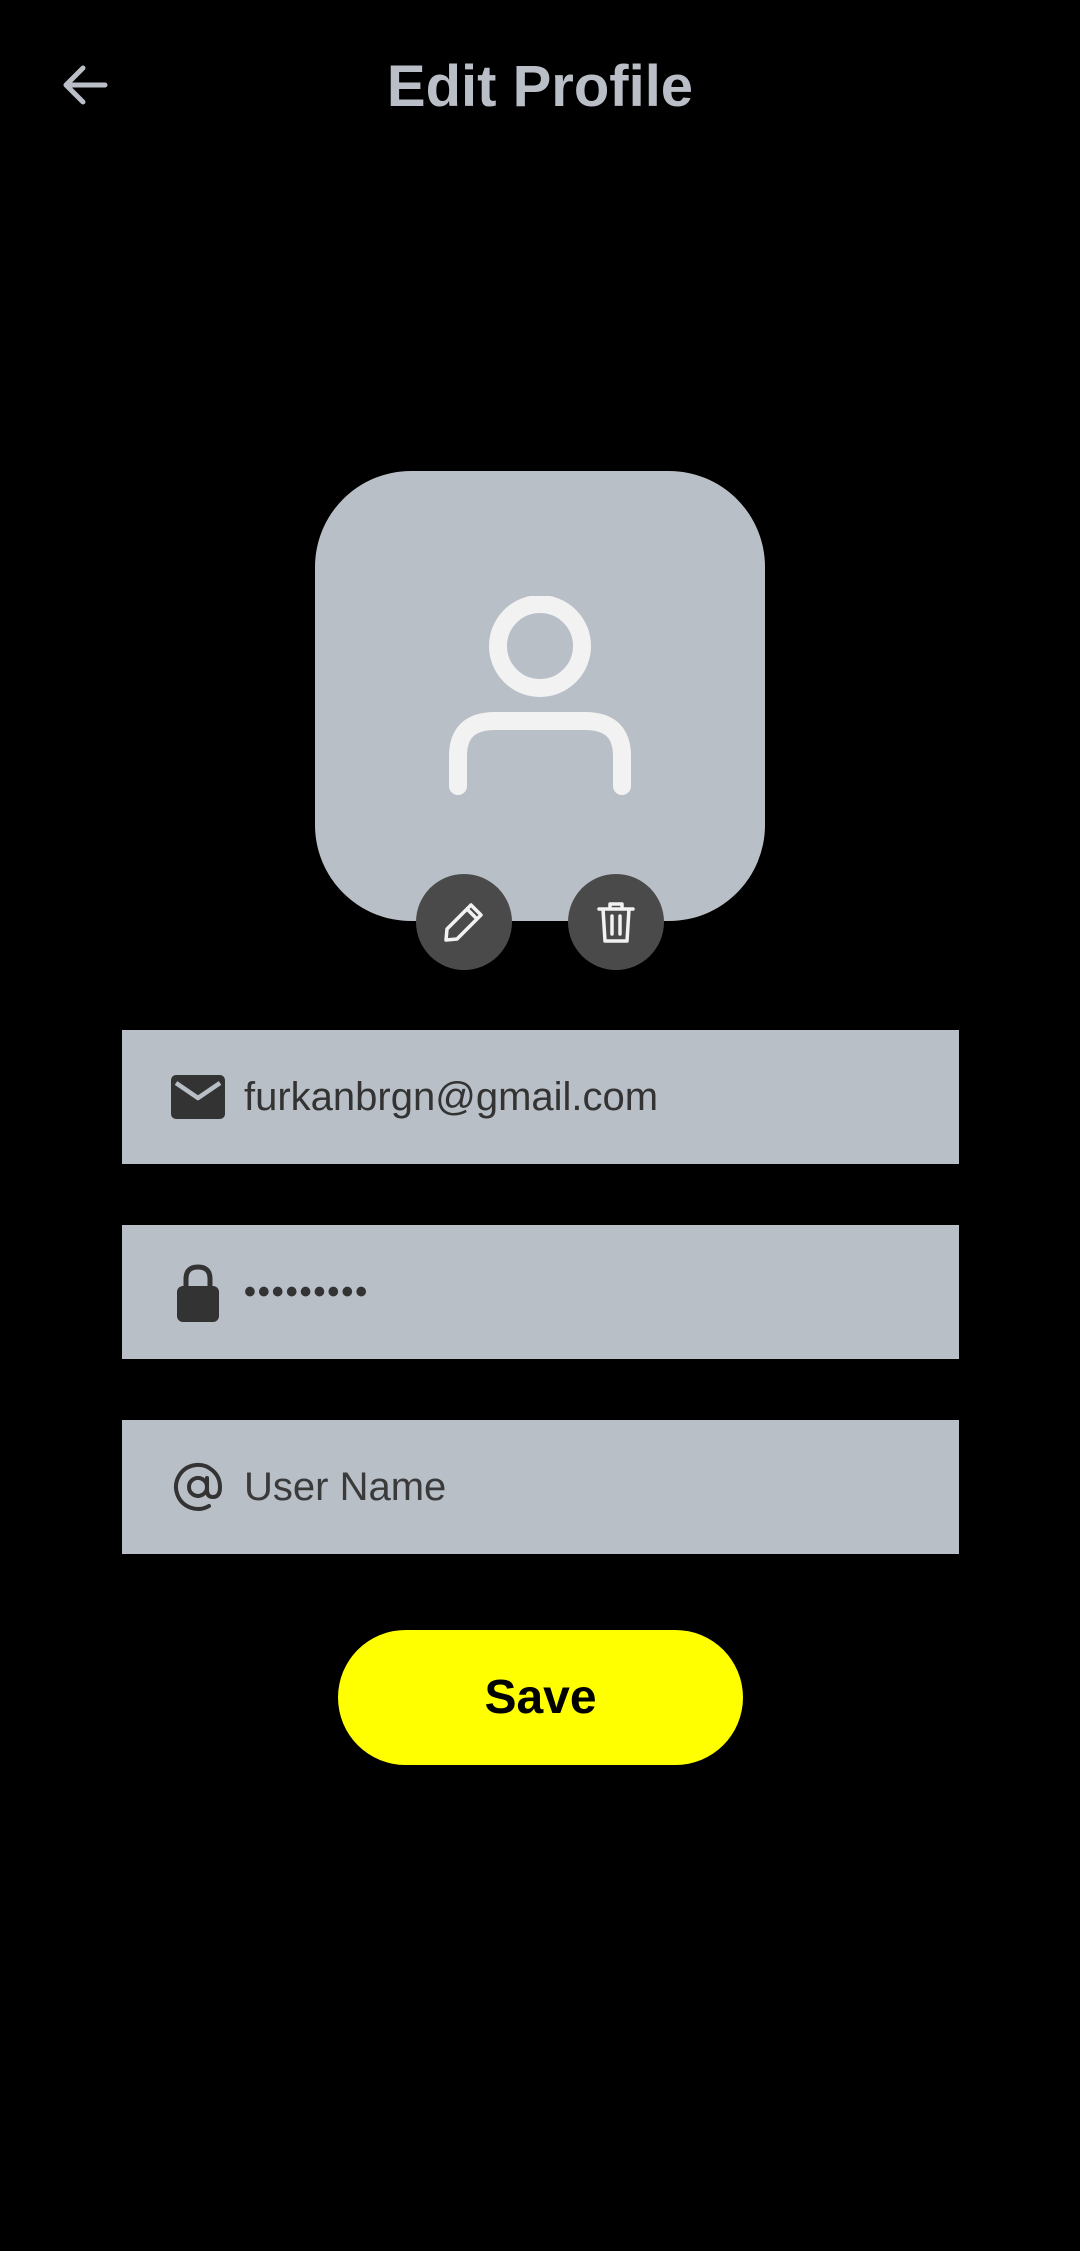  I want to click on username-placeholder: User Name, so click(345, 1486).